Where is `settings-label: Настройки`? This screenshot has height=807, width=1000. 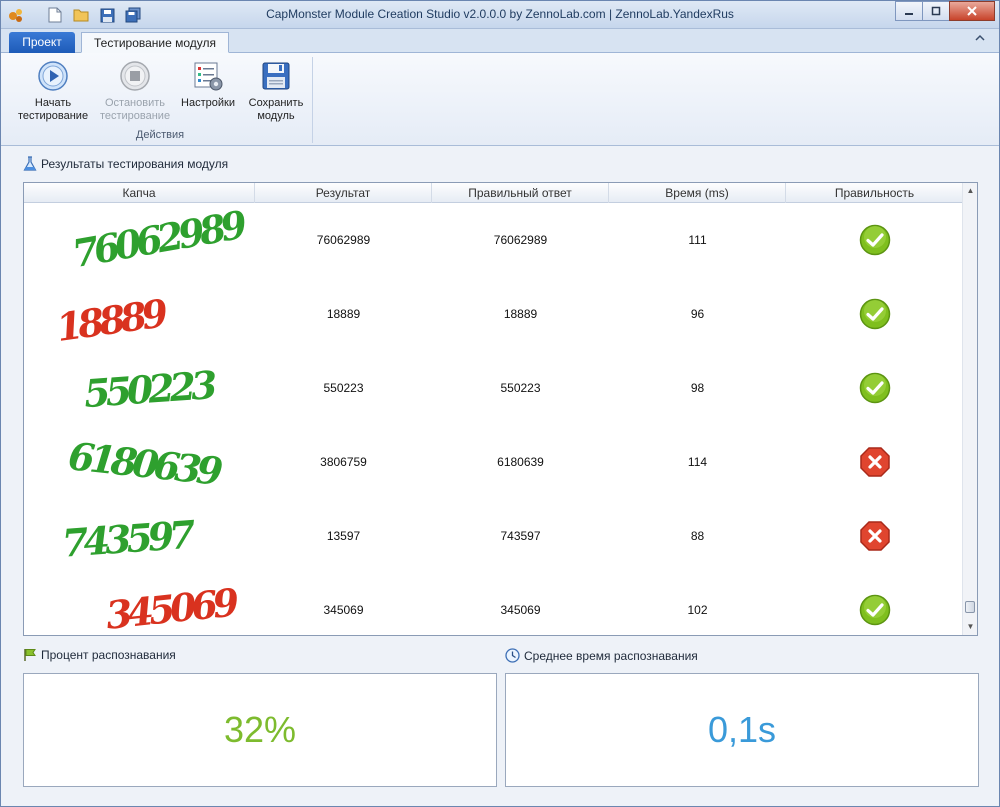 settings-label: Настройки is located at coordinates (208, 103).